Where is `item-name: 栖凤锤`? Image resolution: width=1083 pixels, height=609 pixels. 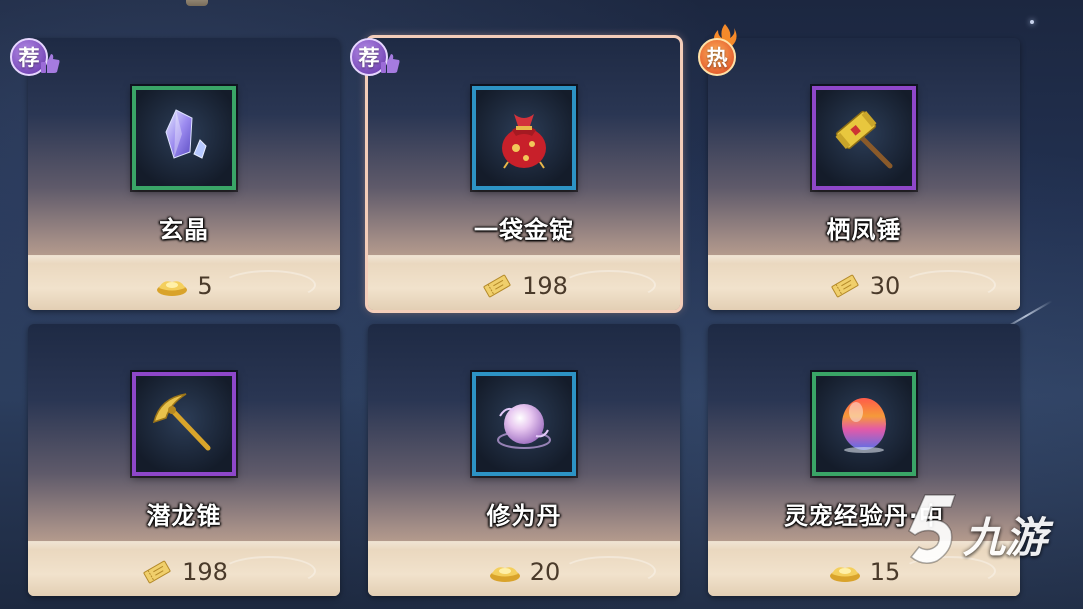 item-name: 栖凤锤 is located at coordinates (864, 230).